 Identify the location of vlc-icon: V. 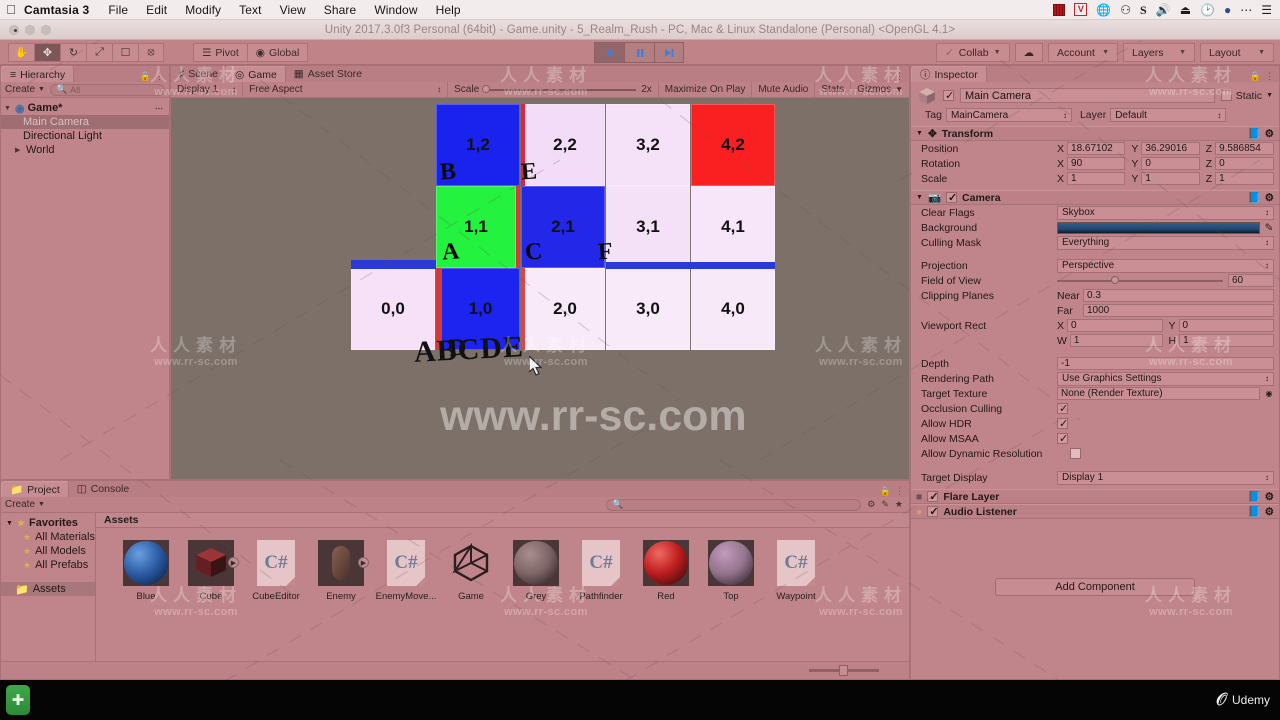
(1081, 9).